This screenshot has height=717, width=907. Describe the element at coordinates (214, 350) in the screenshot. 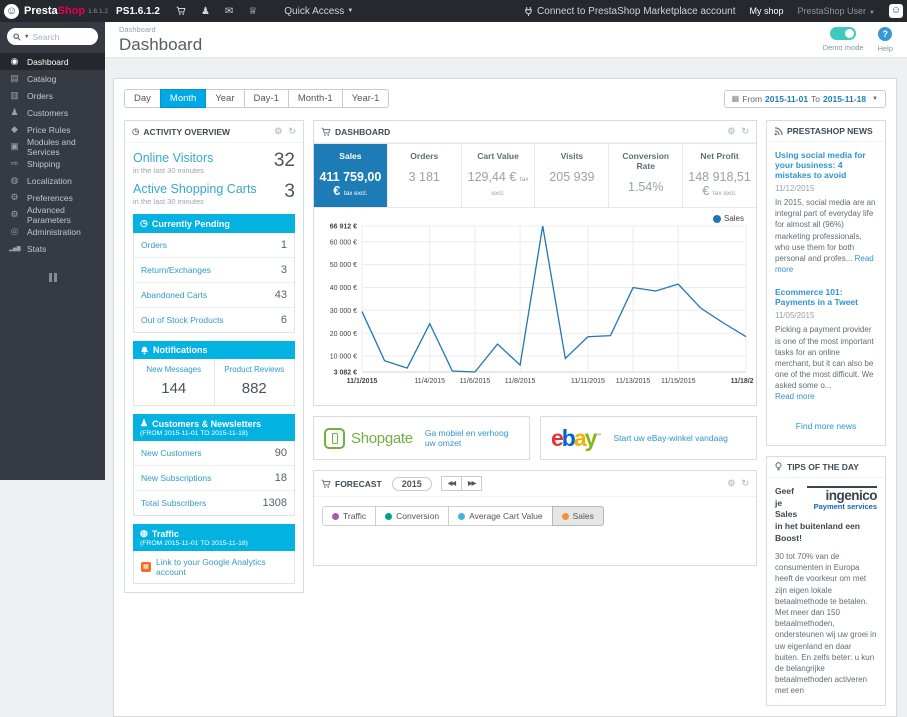

I see `notifications-header: Notifications` at that location.